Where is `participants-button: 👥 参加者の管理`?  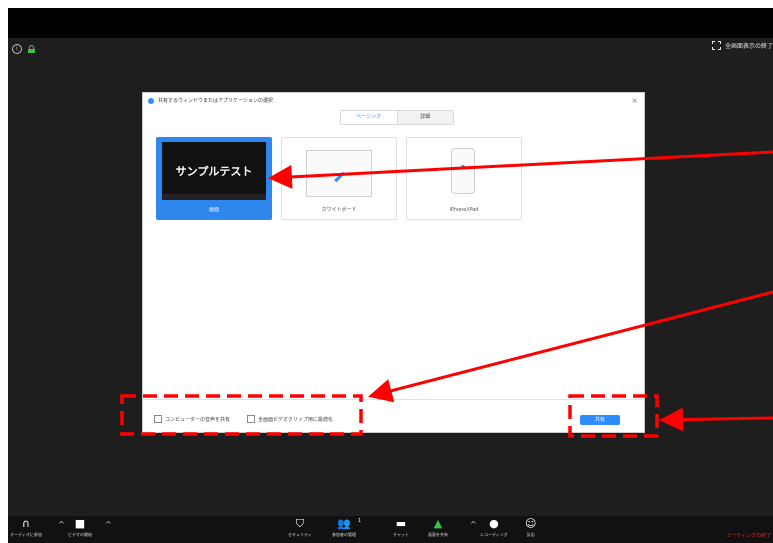
participants-button: 👥 参加者の管理 is located at coordinates (344, 528).